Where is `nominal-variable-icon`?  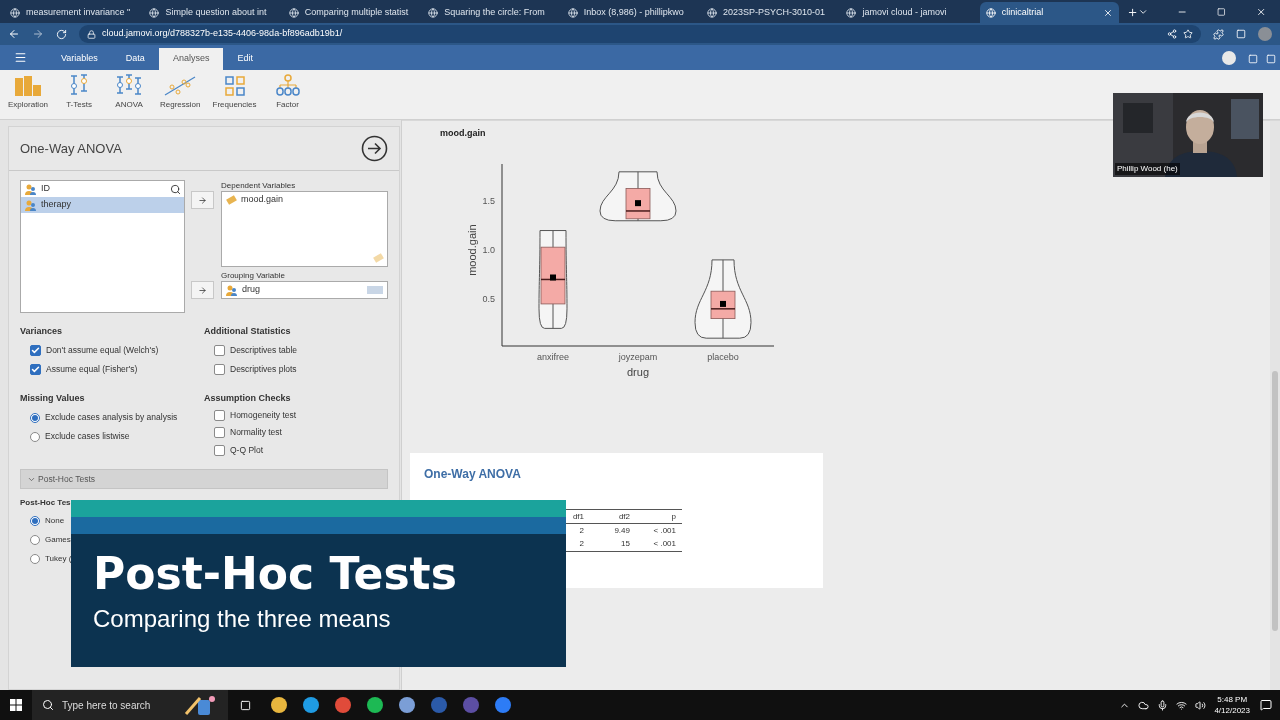
nominal-variable-icon is located at coordinates (31, 189).